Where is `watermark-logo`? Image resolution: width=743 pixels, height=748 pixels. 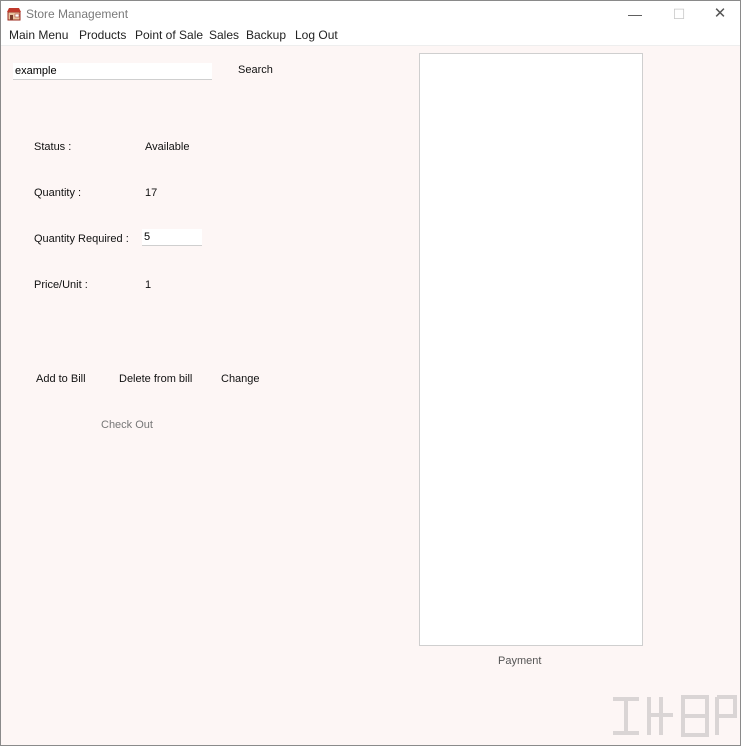
watermark-logo is located at coordinates (675, 716).